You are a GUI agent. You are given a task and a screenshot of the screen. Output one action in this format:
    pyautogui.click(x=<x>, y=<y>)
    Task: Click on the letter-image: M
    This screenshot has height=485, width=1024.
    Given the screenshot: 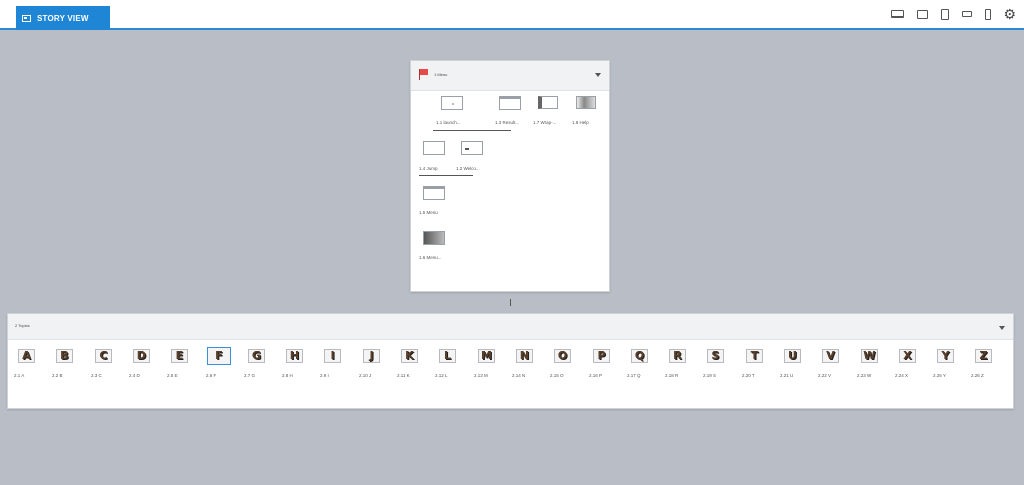 What is the action you would take?
    pyautogui.click(x=486, y=355)
    